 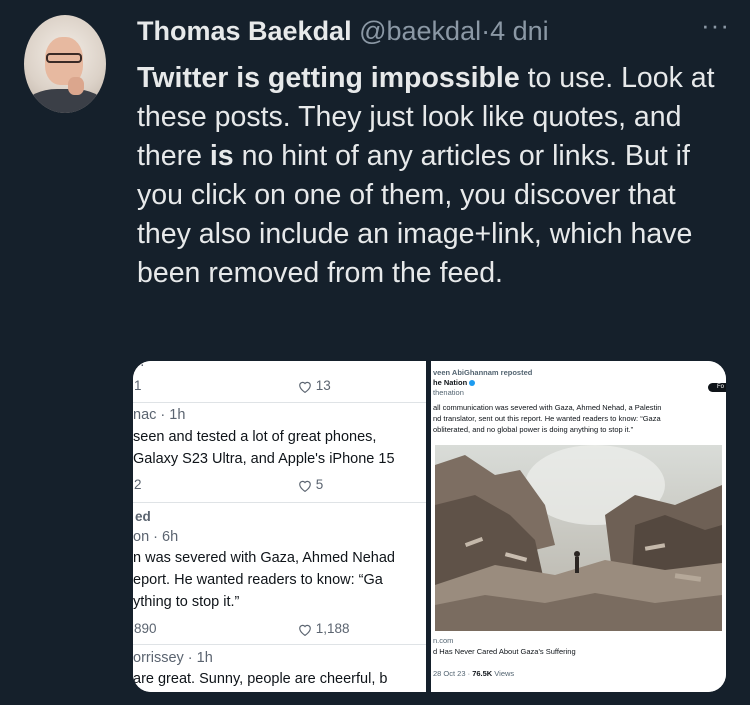 I want to click on row2-header: nac · 1h, so click(x=159, y=415).